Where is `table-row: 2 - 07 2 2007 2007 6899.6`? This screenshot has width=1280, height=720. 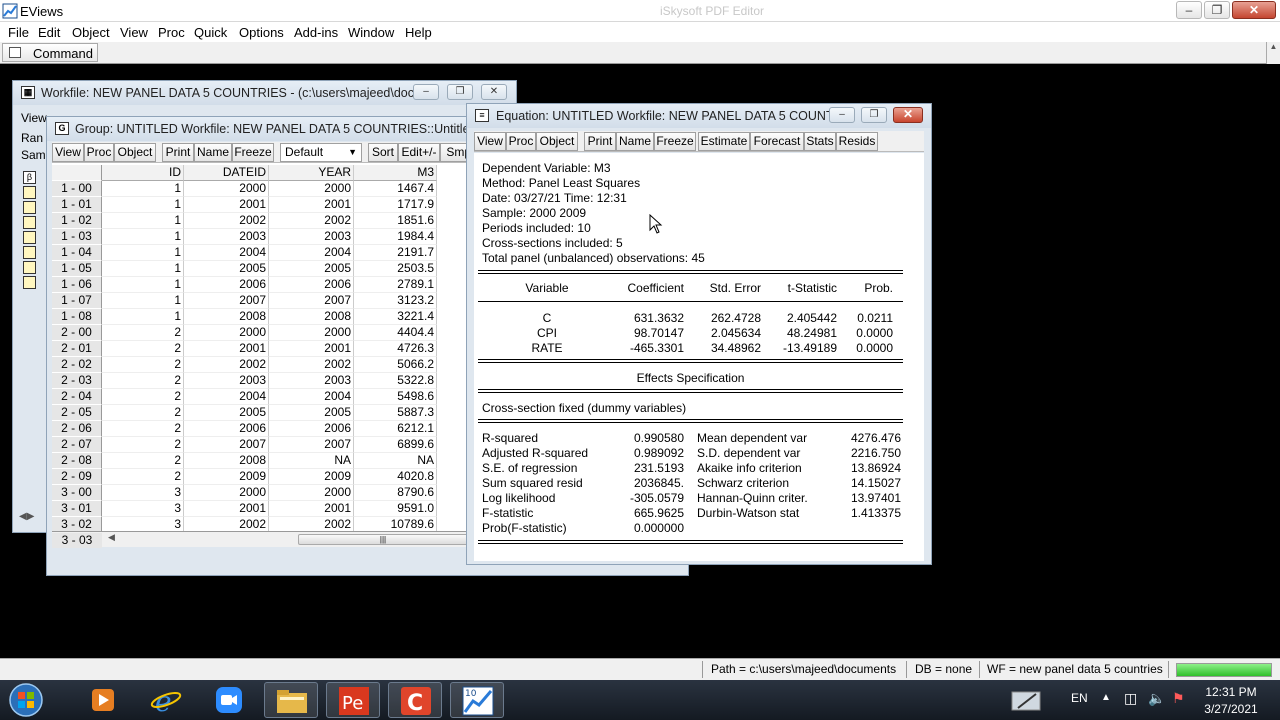 table-row: 2 - 07 2 2007 2007 6899.6 is located at coordinates (262, 445).